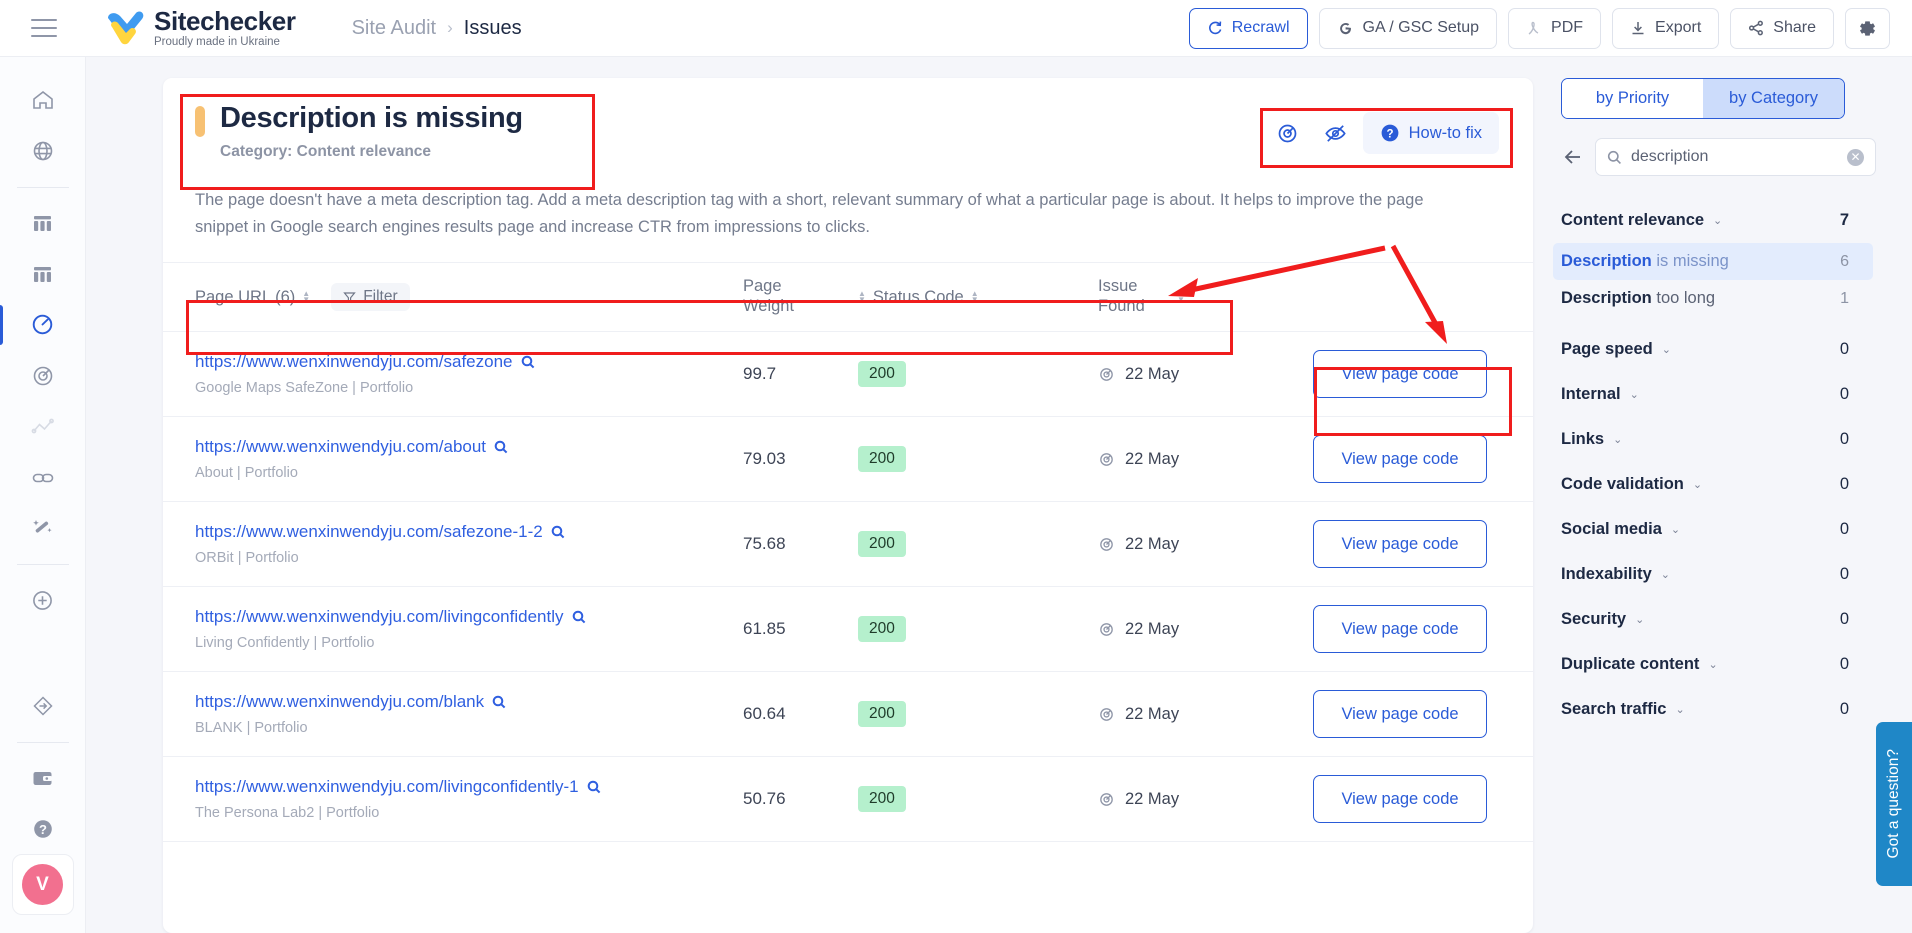 This screenshot has width=1912, height=933. I want to click on sort-status-code-icon: ▲ ▼, so click(975, 296).